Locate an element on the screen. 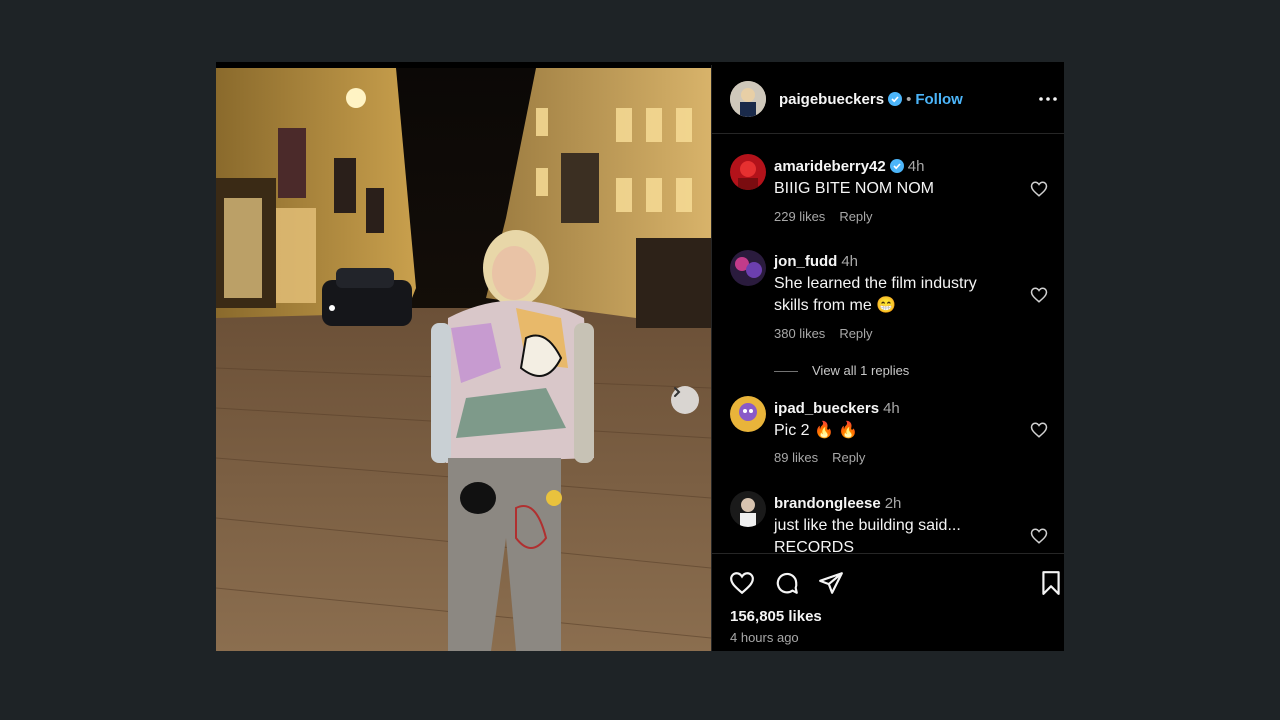  comment-text: BIIIG BITE NOM NOM is located at coordinates (854, 188).